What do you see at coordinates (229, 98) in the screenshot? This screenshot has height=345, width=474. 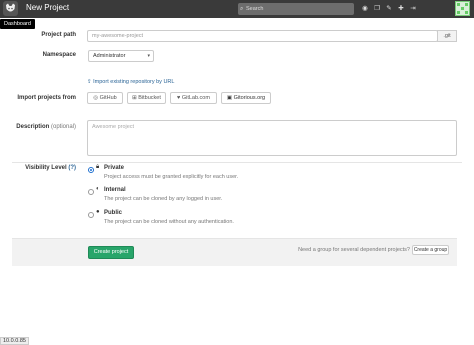 I see `gitorious-icon: ▣` at bounding box center [229, 98].